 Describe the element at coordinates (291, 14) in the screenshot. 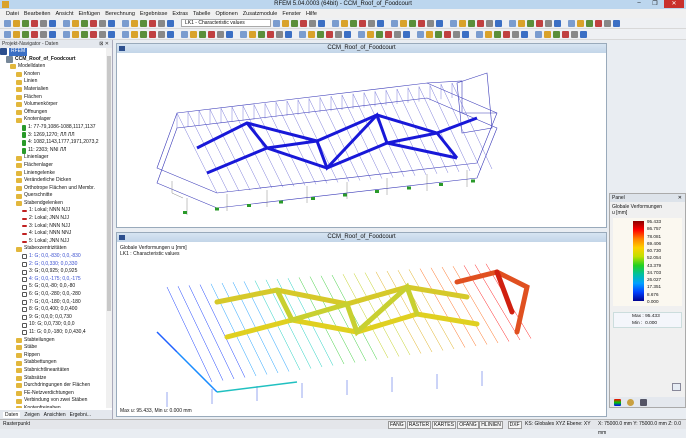

I see `menu-10: Fenster` at that location.